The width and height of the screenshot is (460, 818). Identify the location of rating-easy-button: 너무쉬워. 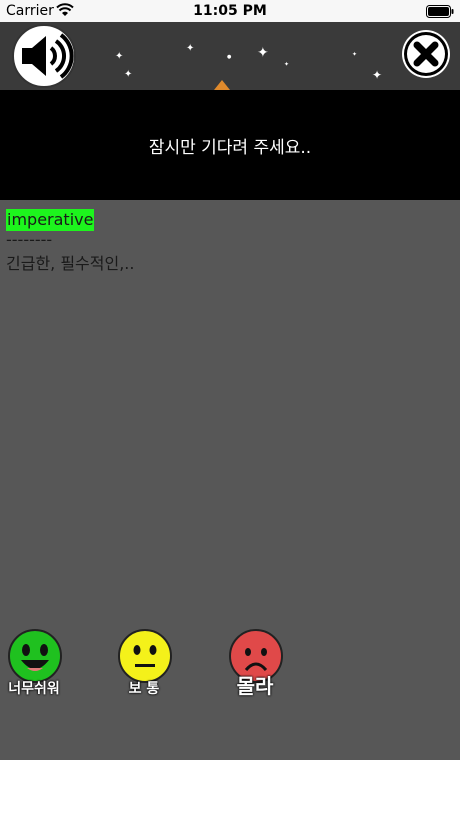
(34, 663).